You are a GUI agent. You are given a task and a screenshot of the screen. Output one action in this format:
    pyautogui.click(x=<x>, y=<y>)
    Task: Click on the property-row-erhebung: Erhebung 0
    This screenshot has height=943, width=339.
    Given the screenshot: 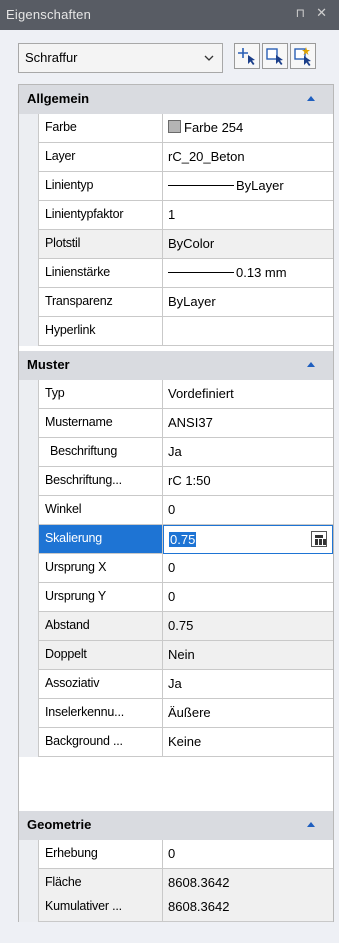 What is the action you would take?
    pyautogui.click(x=176, y=854)
    